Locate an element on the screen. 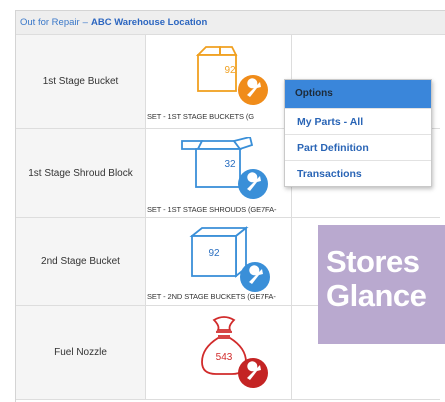  breadcrumb-header: Out for Repair – ABC Warehouse Location is located at coordinates (230, 23).